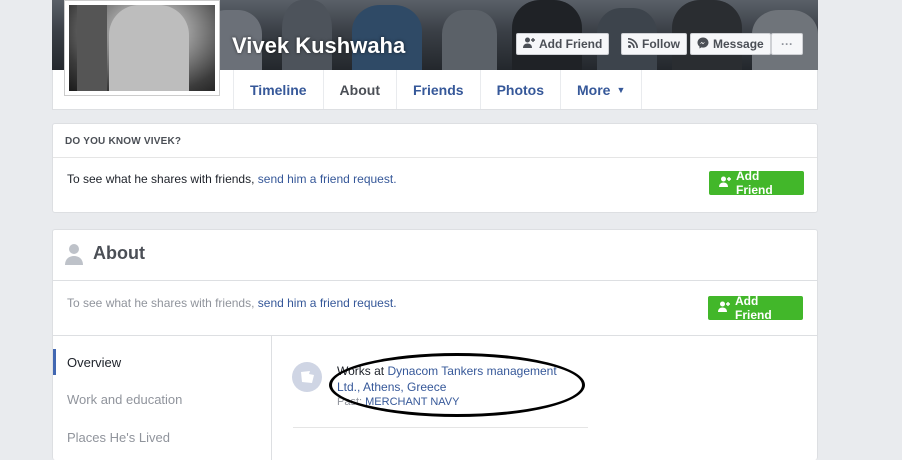 Image resolution: width=902 pixels, height=460 pixels. I want to click on sidebar-item-work-education: Work and education, so click(161, 399).